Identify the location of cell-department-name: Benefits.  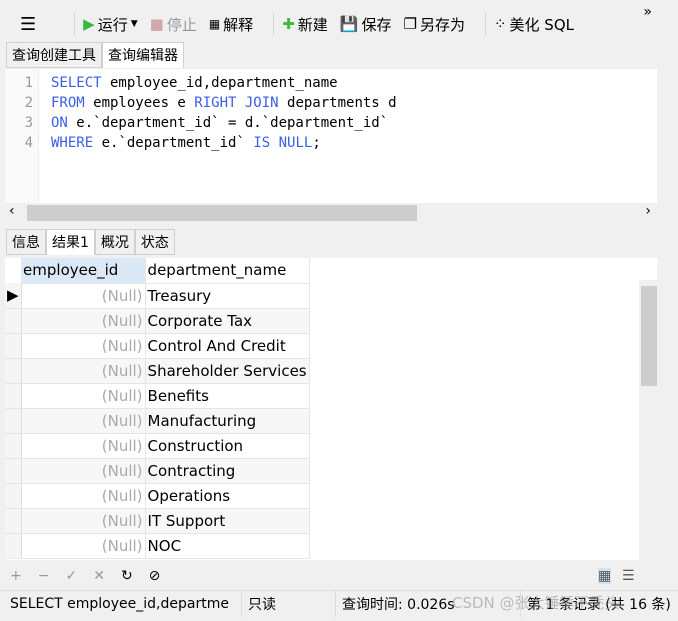
(227, 396).